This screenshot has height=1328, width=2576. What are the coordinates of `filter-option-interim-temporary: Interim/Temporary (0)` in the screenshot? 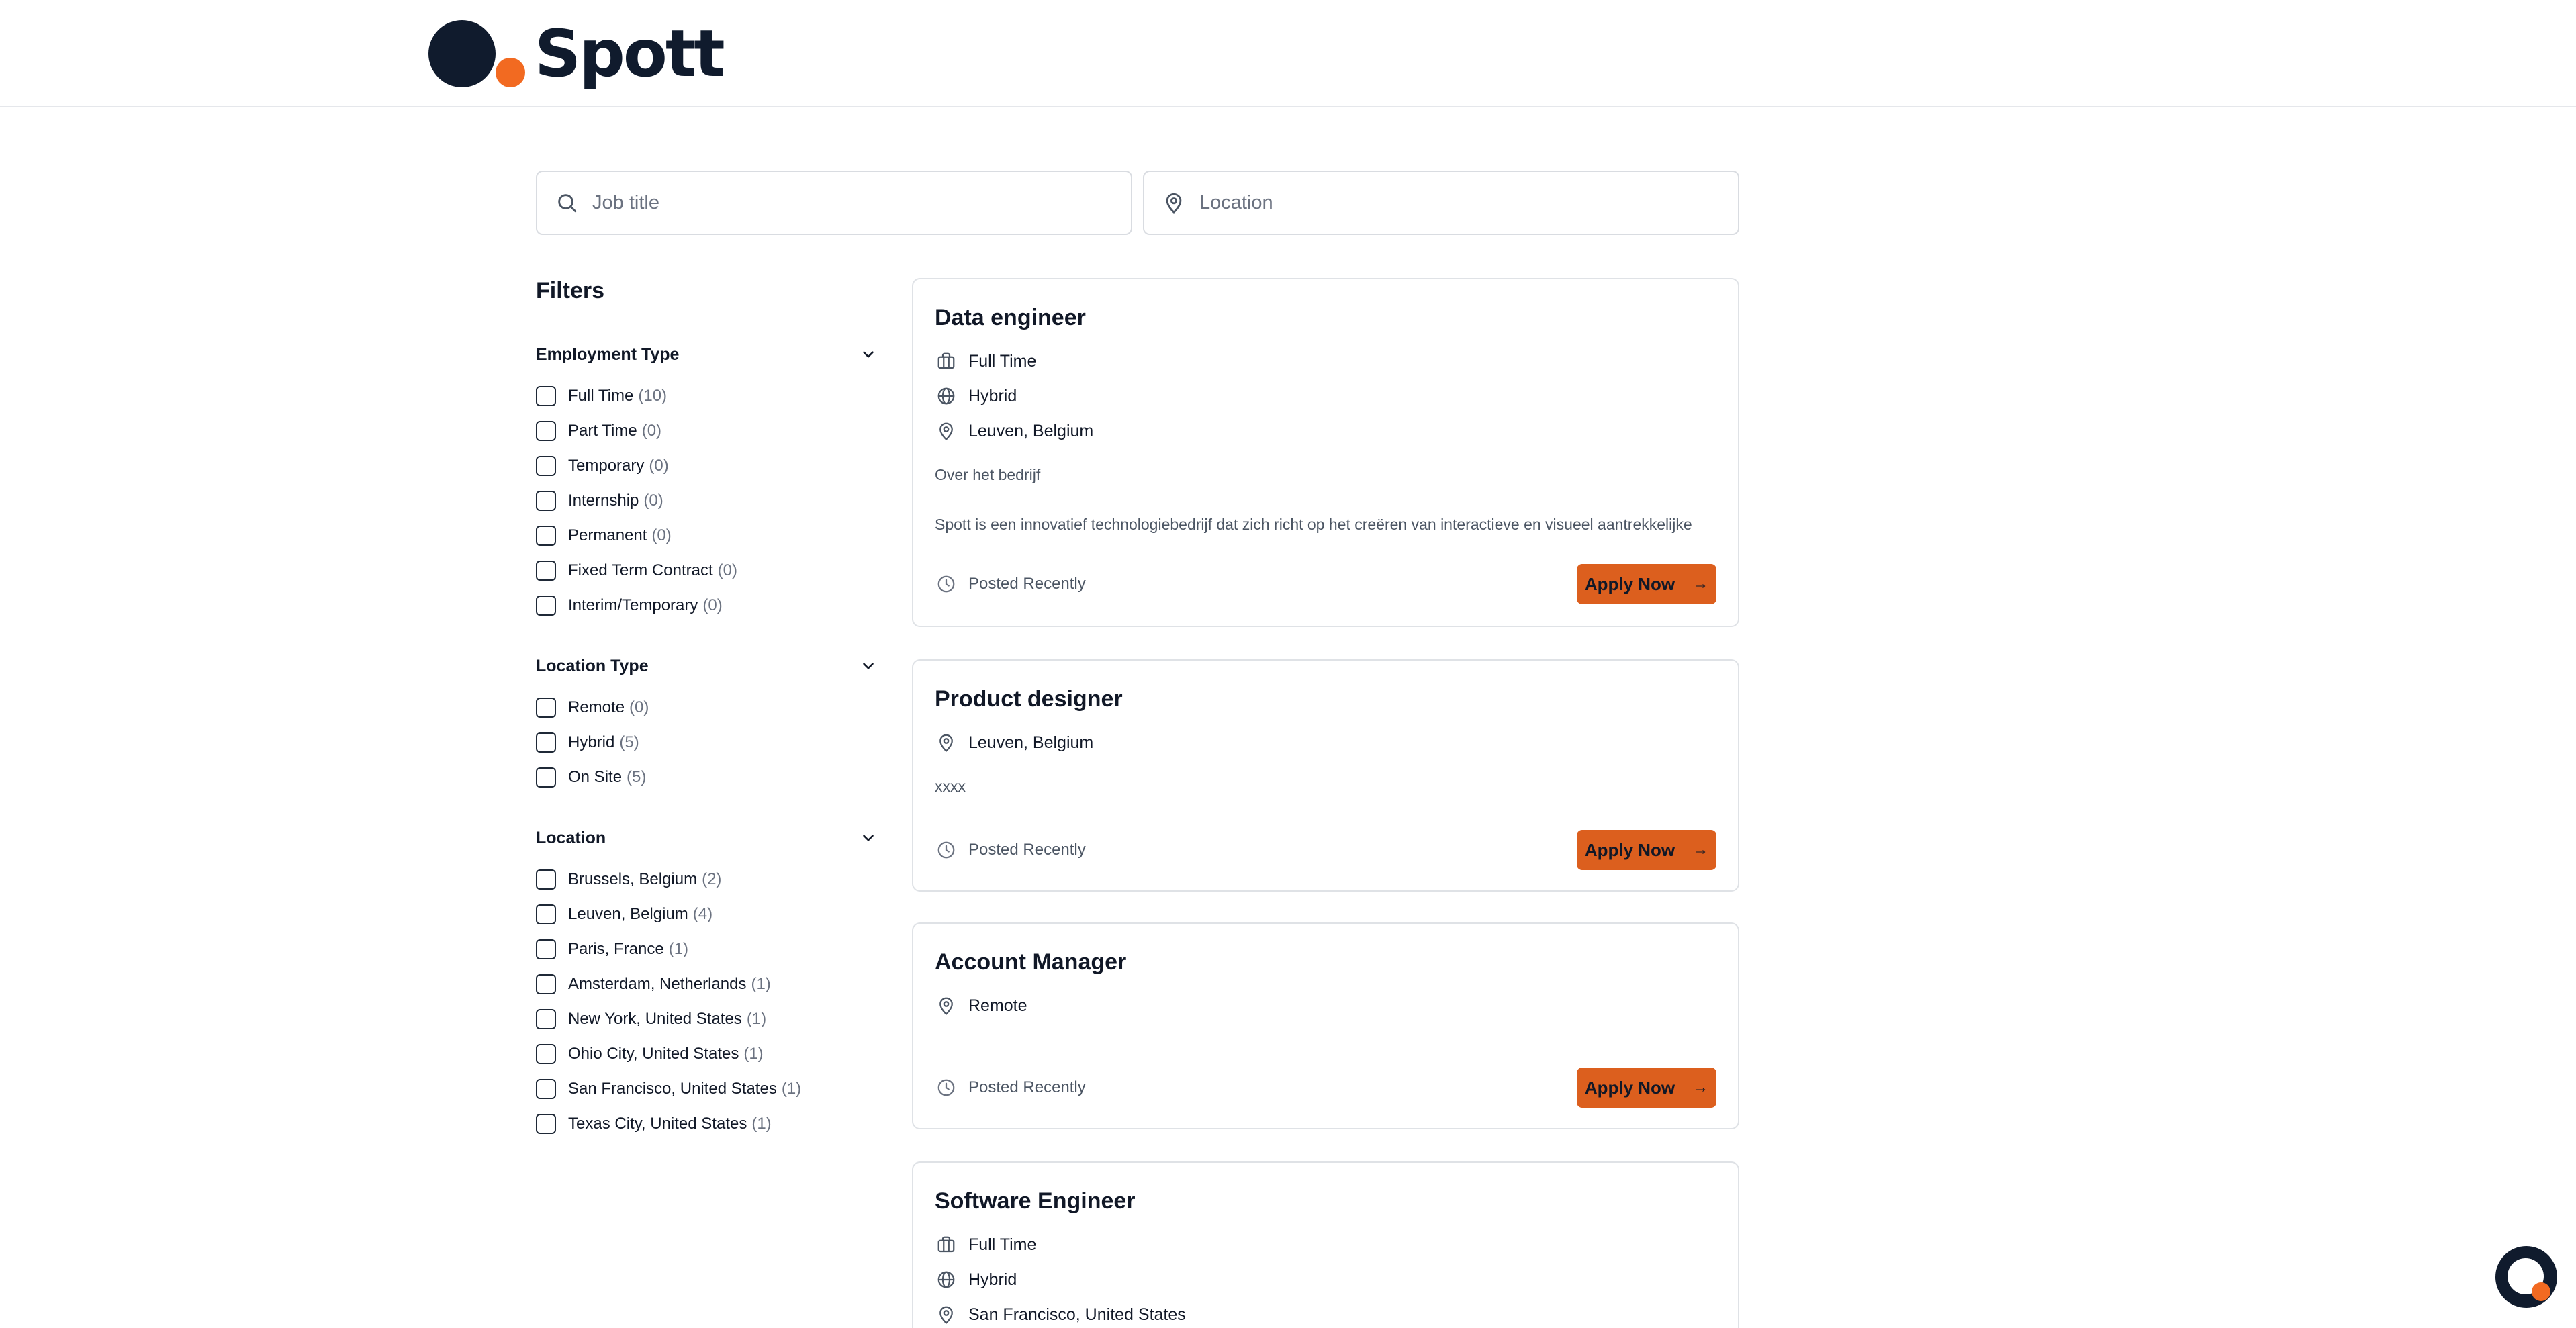 It's located at (629, 605).